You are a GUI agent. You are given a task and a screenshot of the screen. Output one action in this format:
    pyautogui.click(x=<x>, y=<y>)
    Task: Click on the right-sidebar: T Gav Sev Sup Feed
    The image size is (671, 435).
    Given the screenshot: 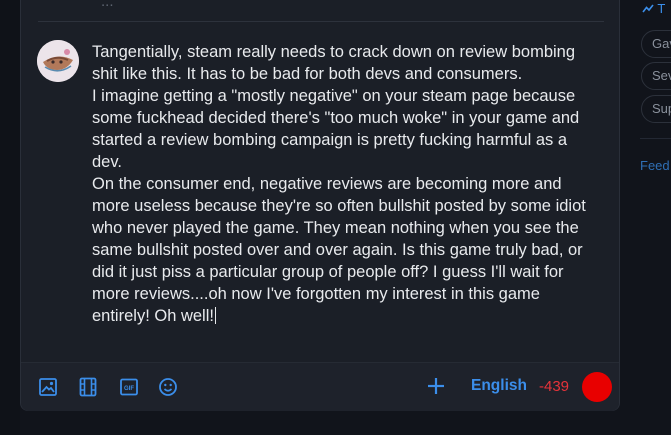 What is the action you would take?
    pyautogui.click(x=645, y=217)
    